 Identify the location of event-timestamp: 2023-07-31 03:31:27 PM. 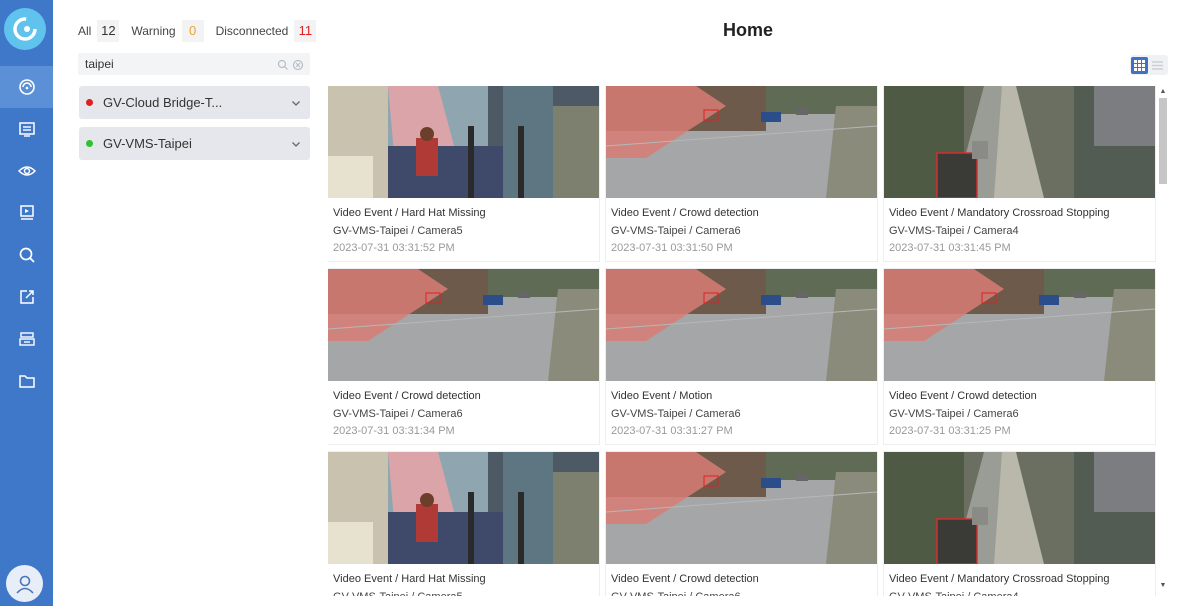
(672, 431).